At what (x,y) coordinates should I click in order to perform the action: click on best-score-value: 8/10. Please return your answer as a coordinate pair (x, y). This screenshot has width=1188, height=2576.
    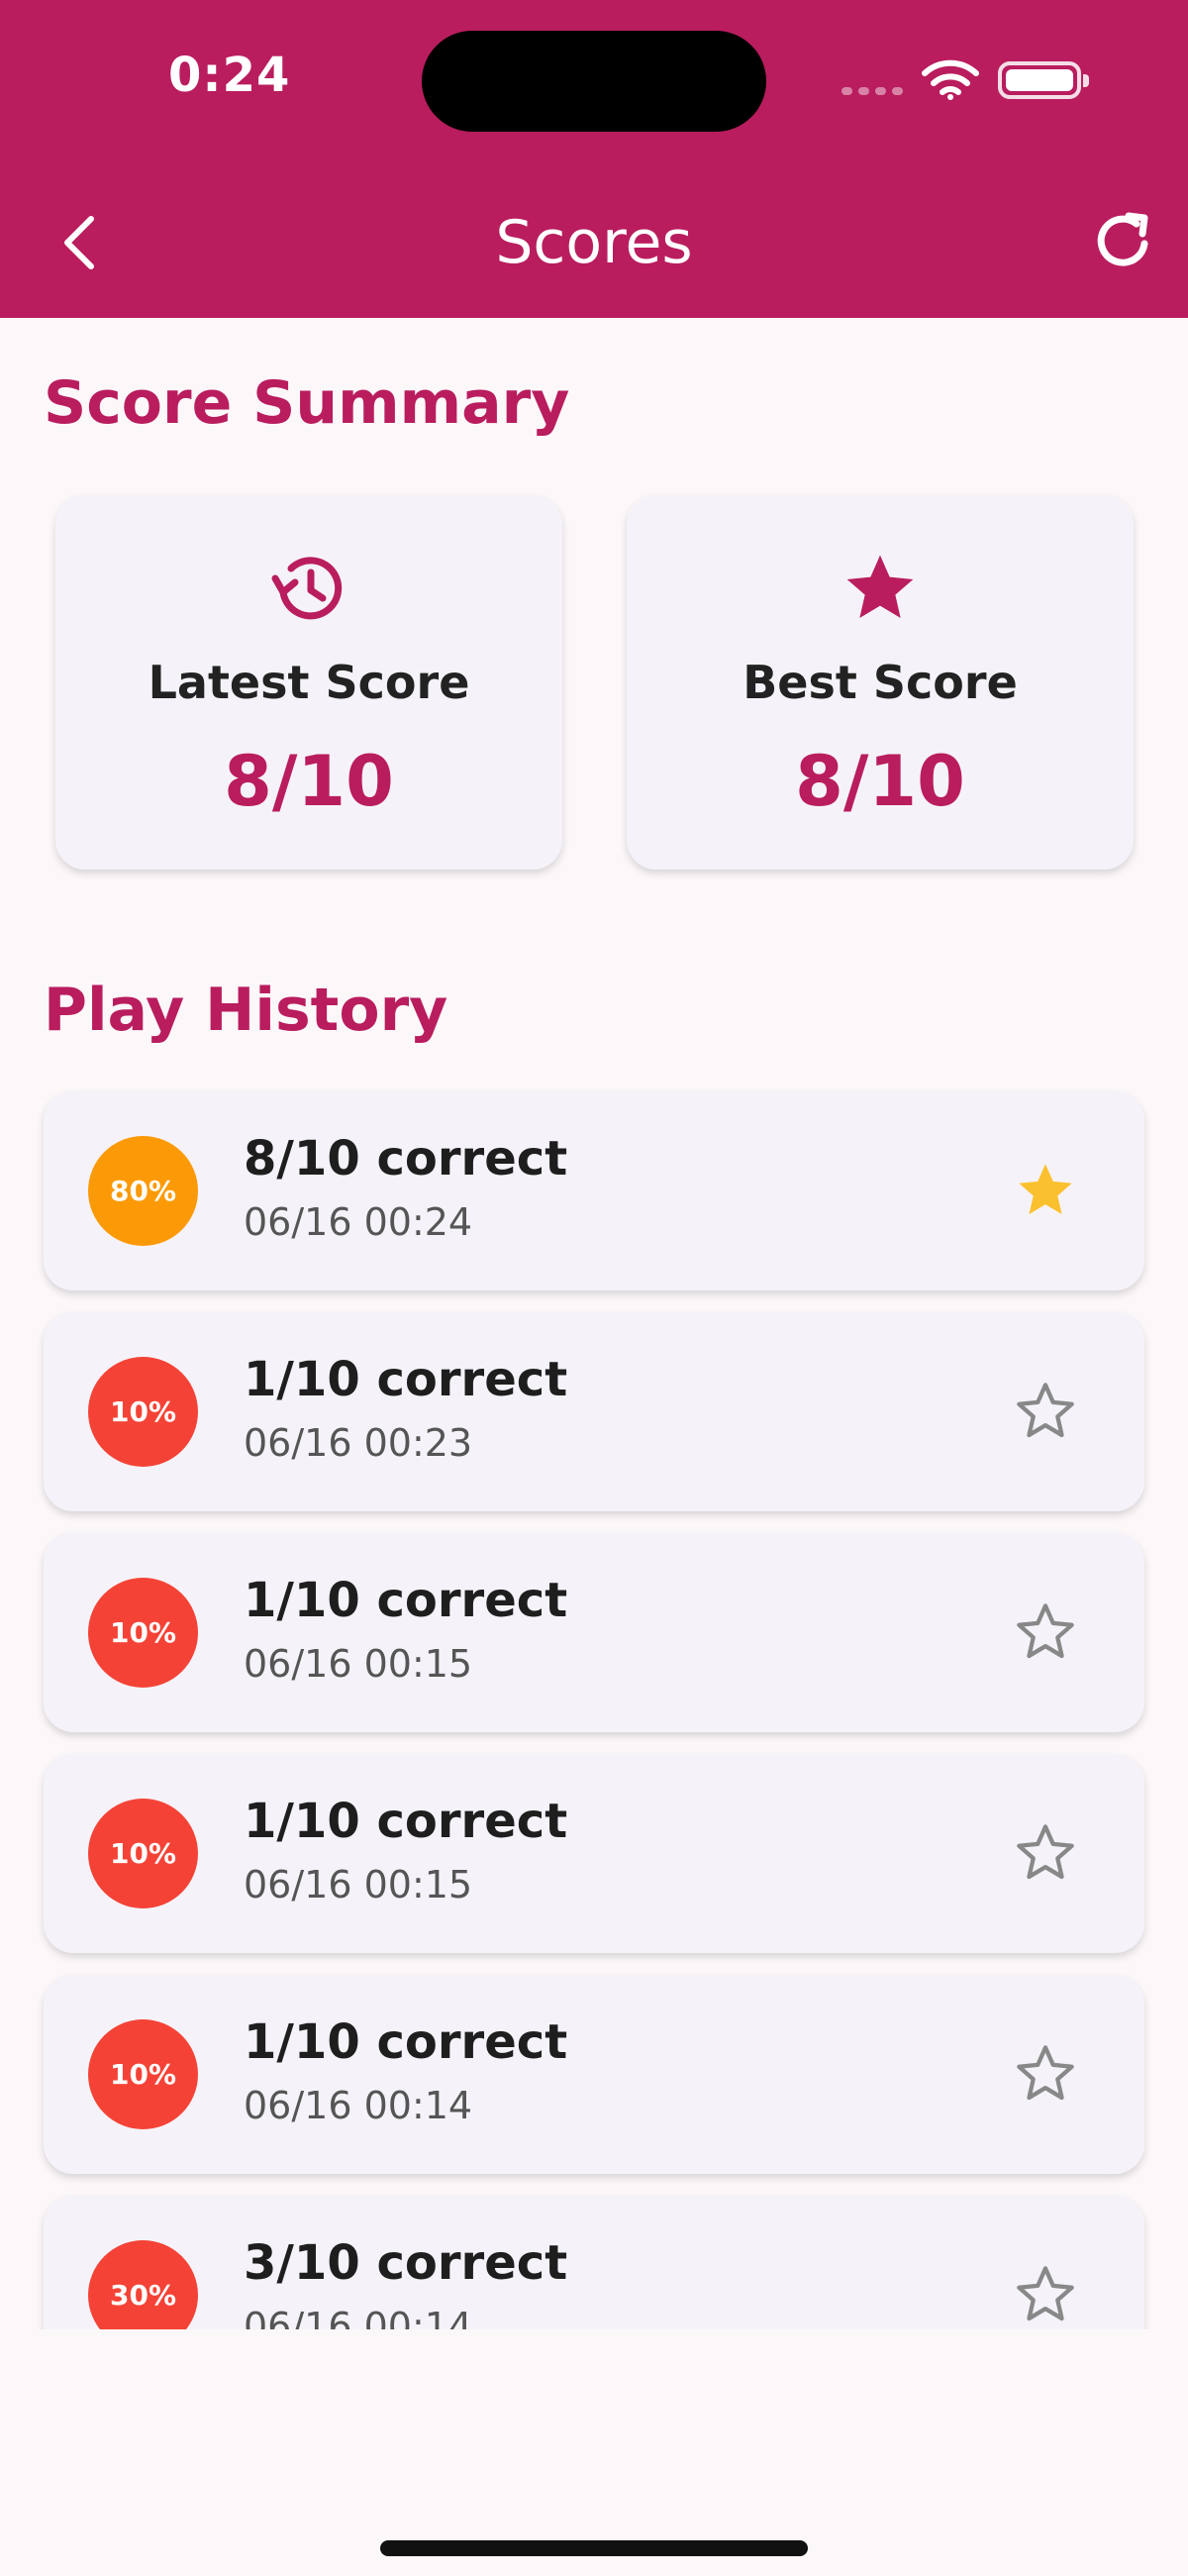
    Looking at the image, I should click on (880, 781).